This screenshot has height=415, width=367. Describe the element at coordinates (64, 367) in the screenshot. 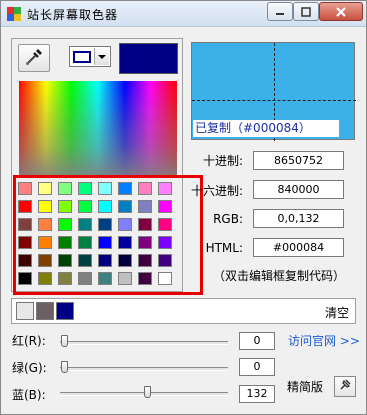

I see `green-slider-thumb` at that location.